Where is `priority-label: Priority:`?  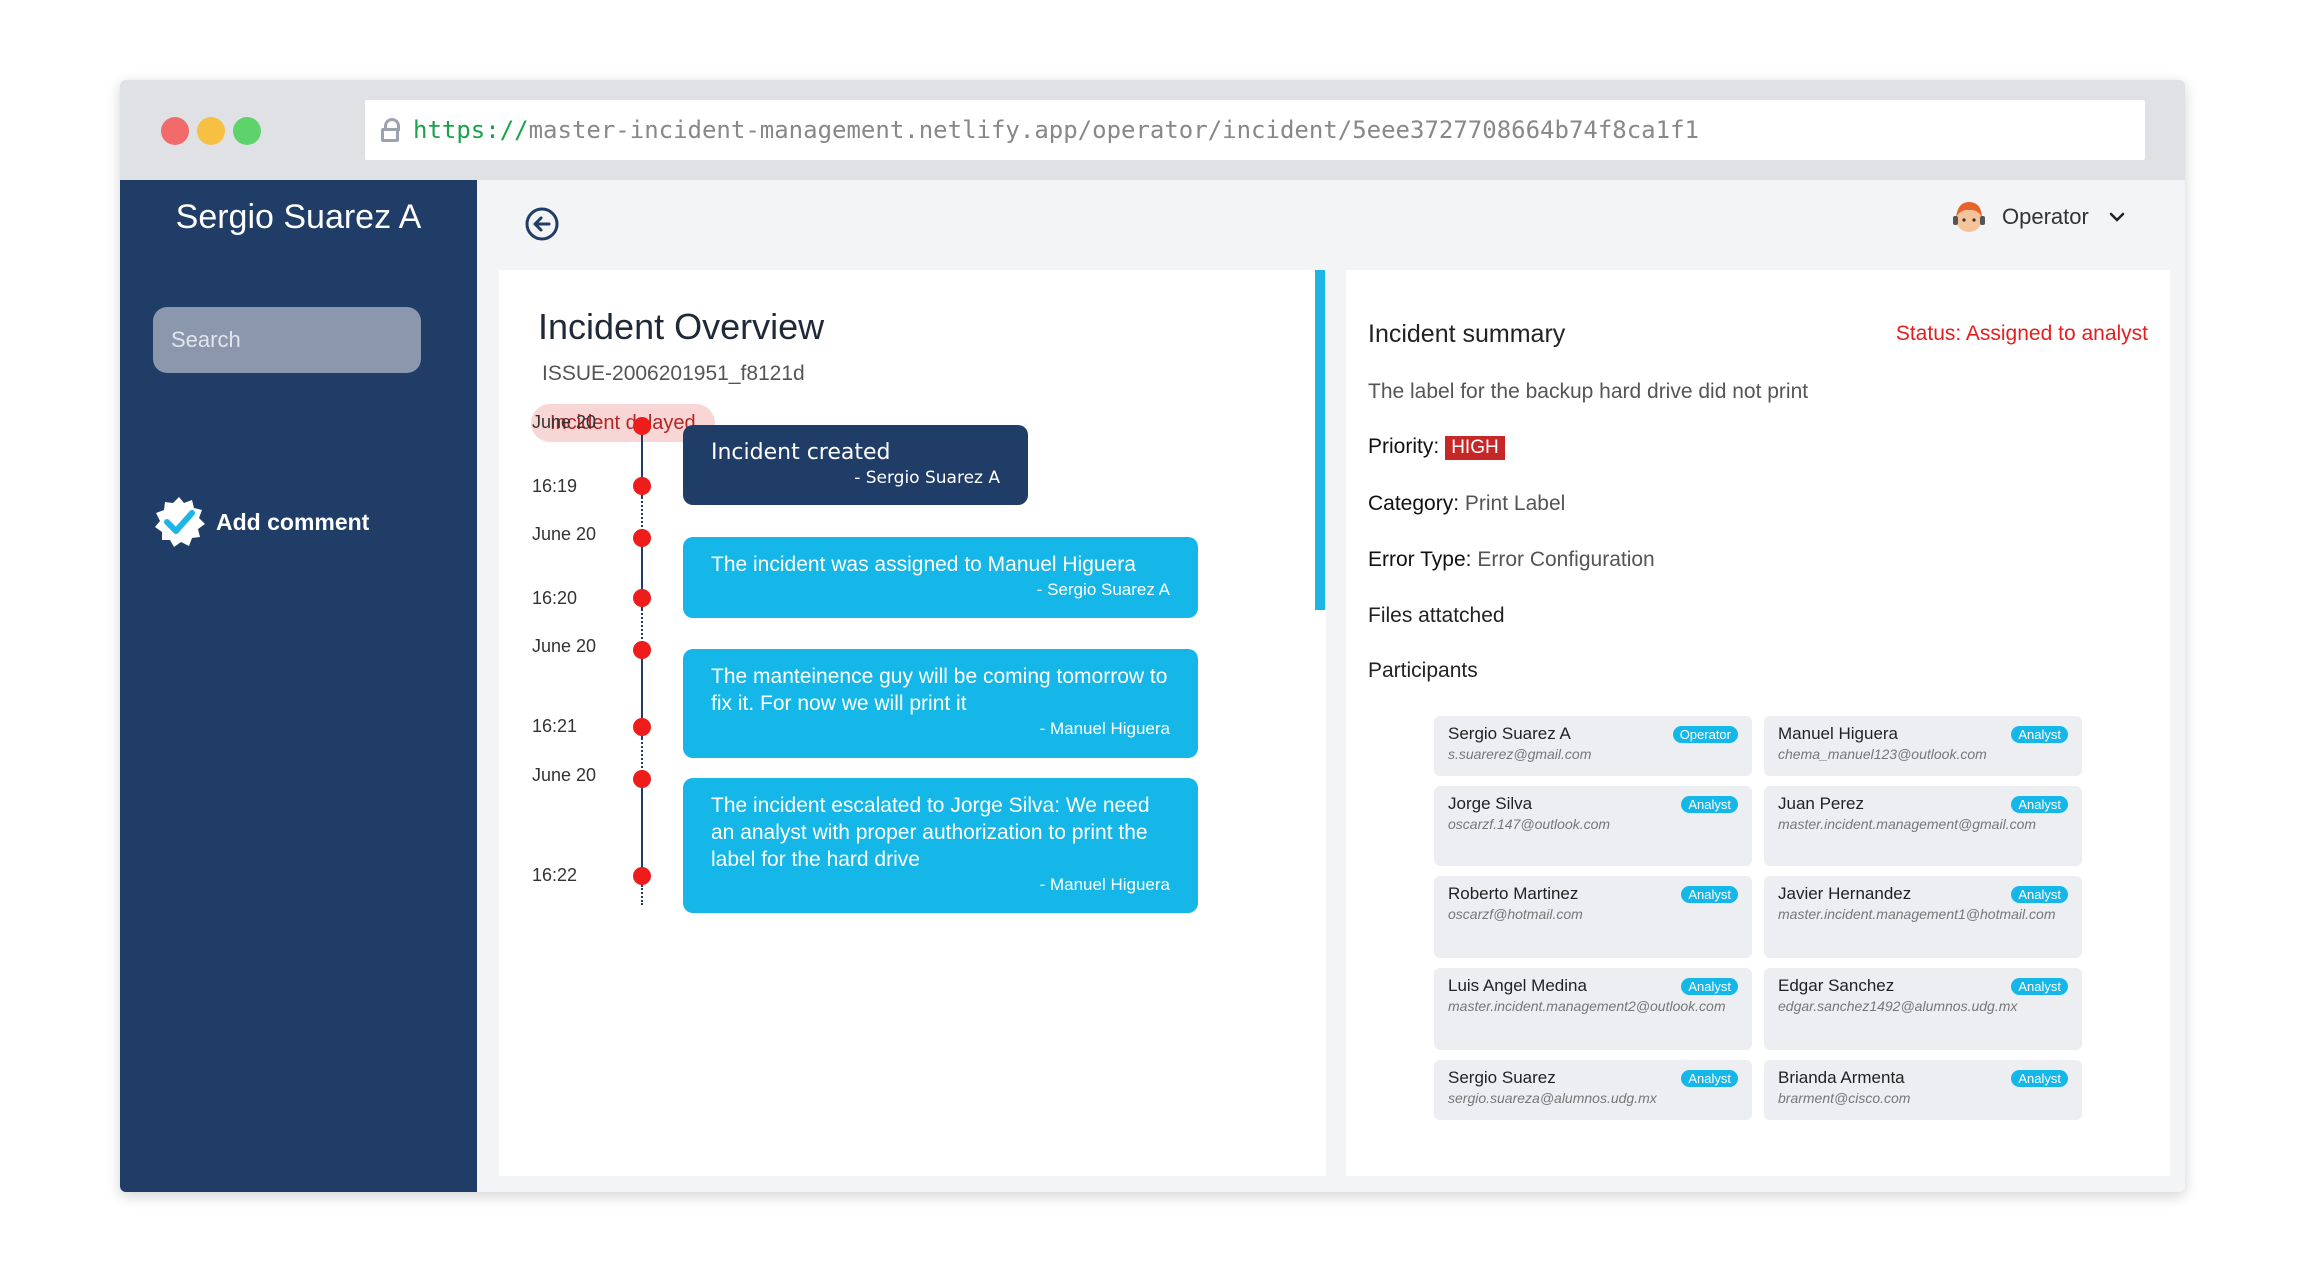
priority-label: Priority: is located at coordinates (1404, 446).